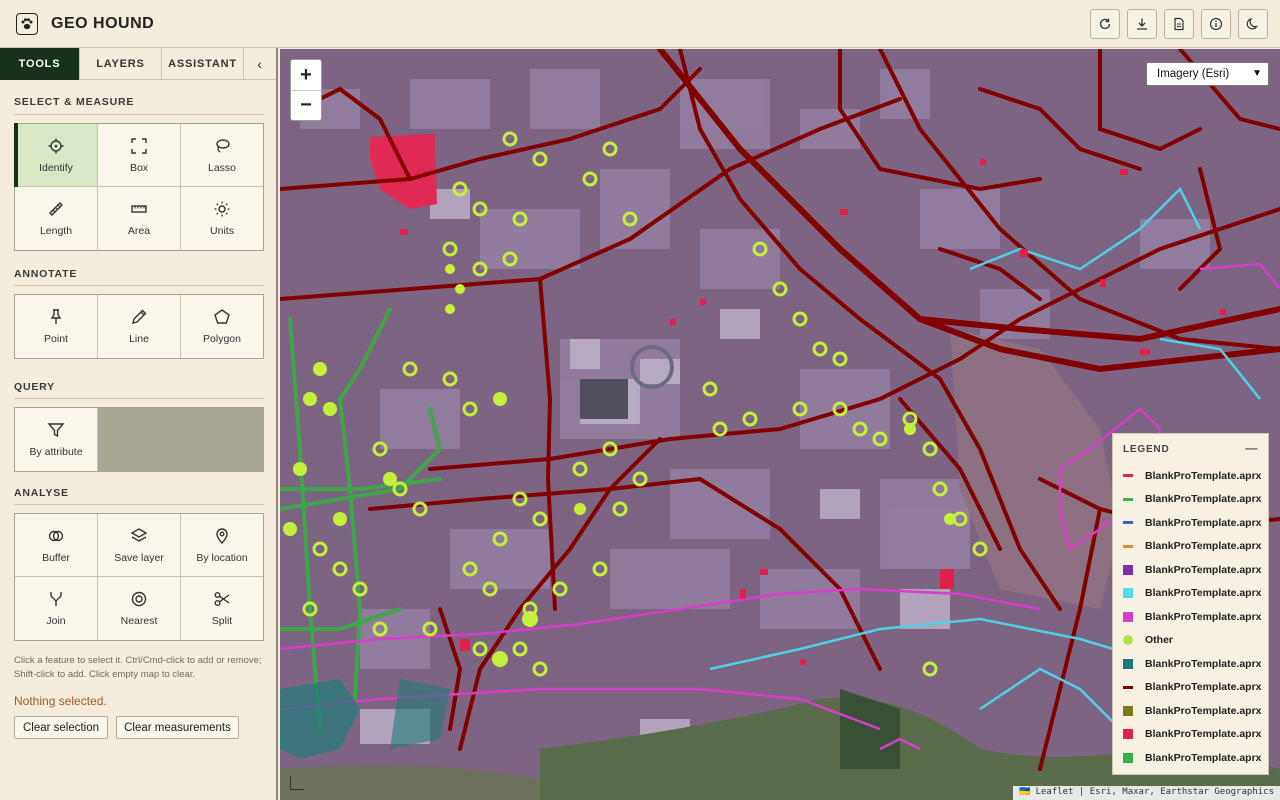 This screenshot has width=1280, height=800. Describe the element at coordinates (1146, 449) in the screenshot. I see `legend-title: LEGEND` at that location.